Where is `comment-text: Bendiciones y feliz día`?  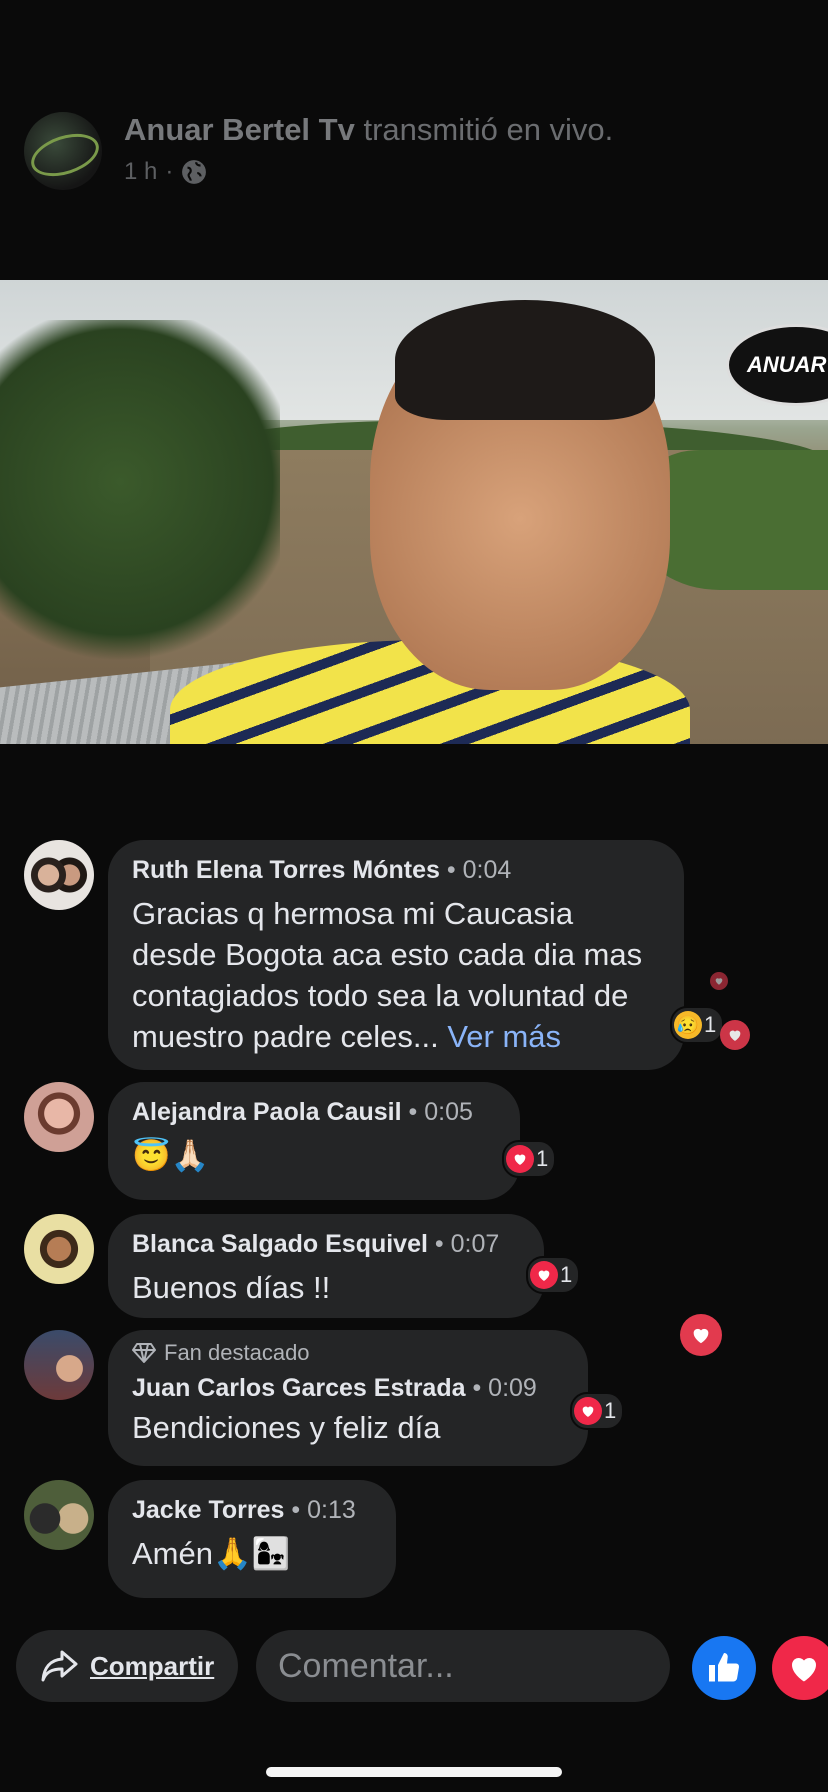
comment-text: Bendiciones y feliz día is located at coordinates (286, 1427).